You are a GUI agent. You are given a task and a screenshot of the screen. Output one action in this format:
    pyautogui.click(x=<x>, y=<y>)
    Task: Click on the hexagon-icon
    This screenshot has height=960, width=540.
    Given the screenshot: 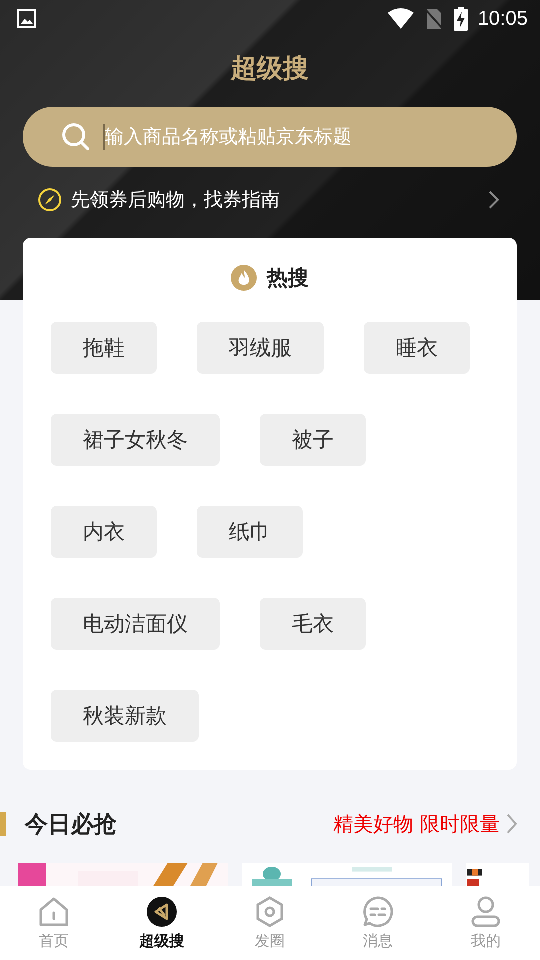 What is the action you would take?
    pyautogui.click(x=270, y=912)
    